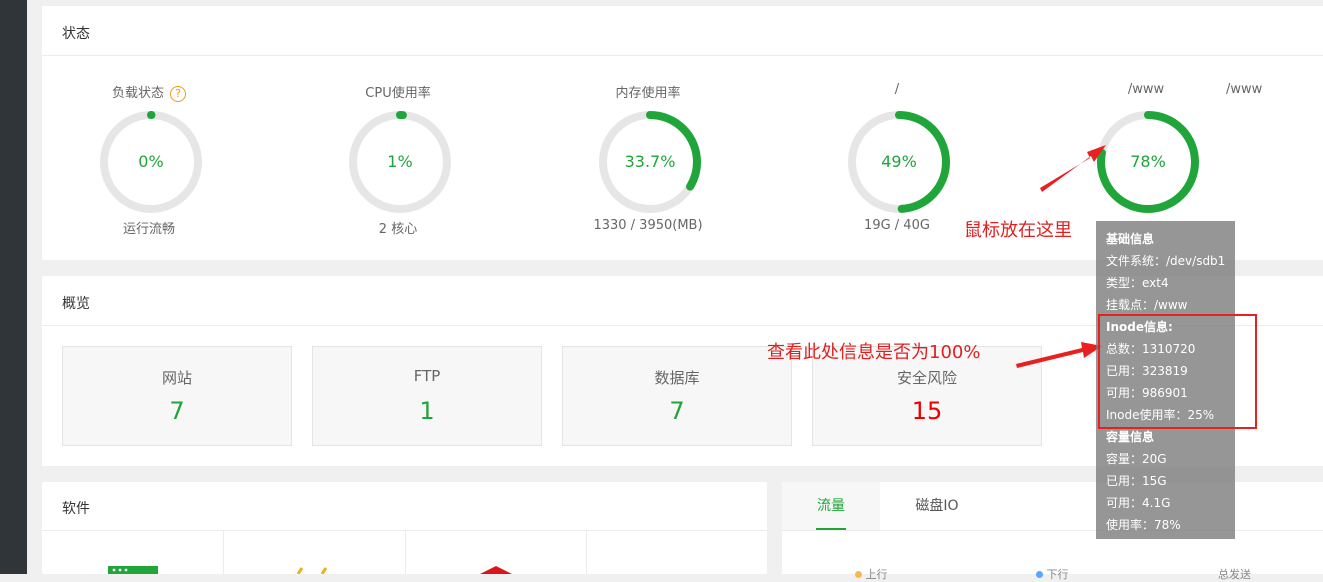 This screenshot has width=1323, height=582. Describe the element at coordinates (1136, 481) in the screenshot. I see `tooltip-line: 已用：15G` at that location.